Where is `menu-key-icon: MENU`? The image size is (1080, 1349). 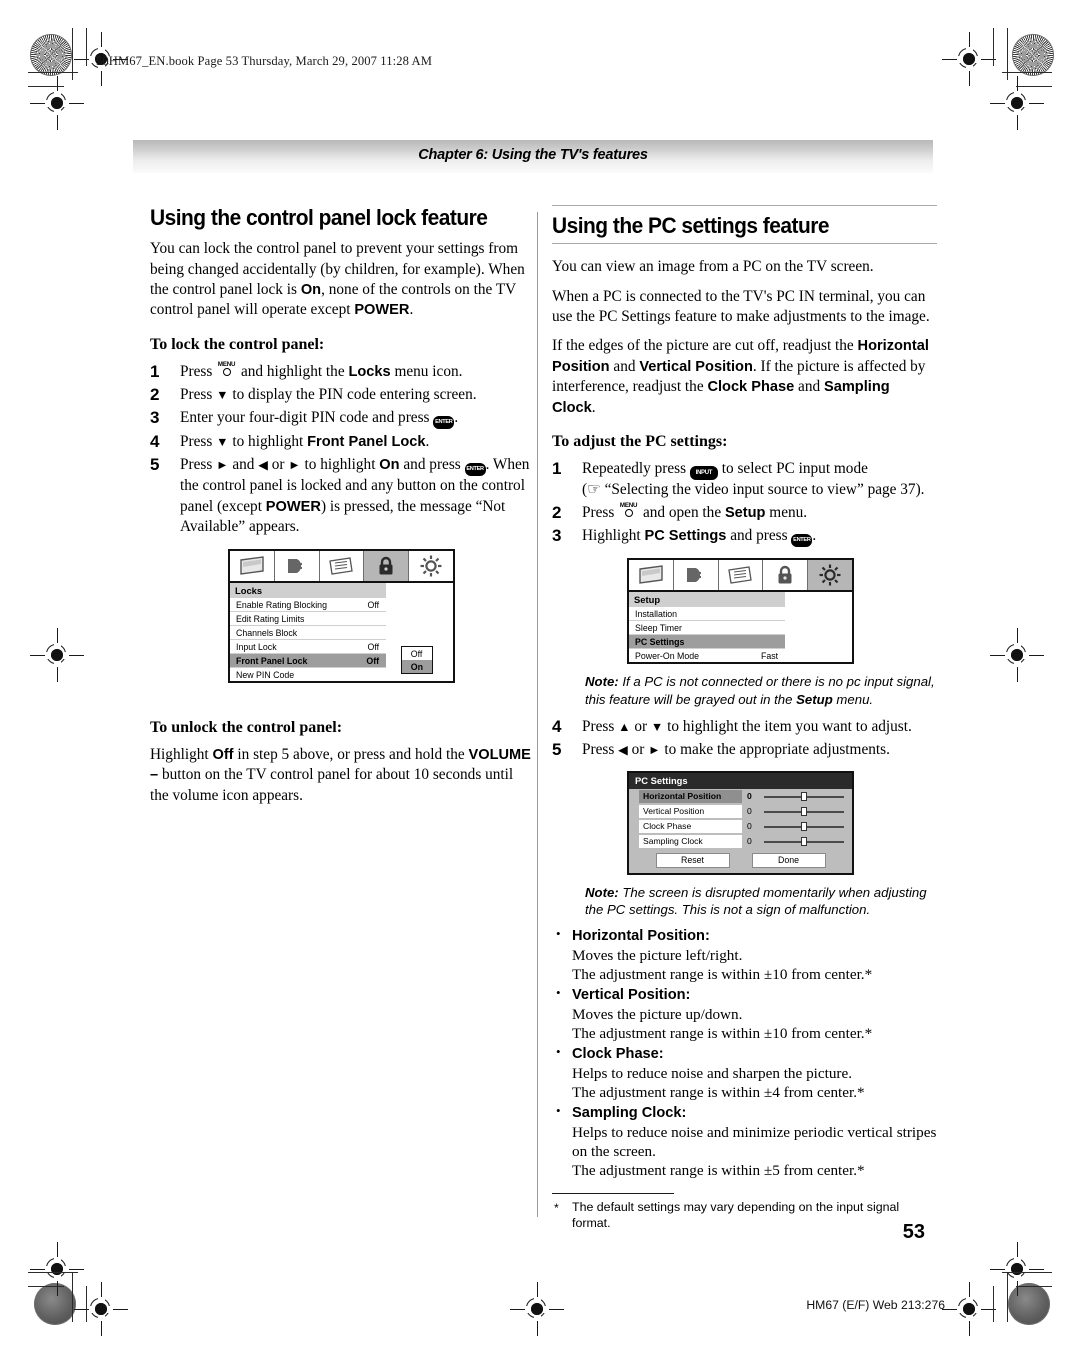 menu-key-icon: MENU is located at coordinates (628, 510).